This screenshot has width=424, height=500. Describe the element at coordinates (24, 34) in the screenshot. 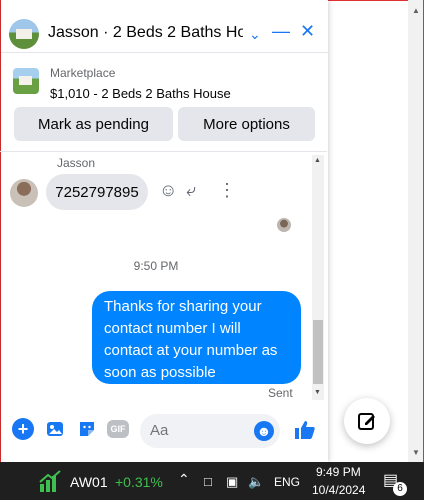

I see `contact-avatar` at that location.